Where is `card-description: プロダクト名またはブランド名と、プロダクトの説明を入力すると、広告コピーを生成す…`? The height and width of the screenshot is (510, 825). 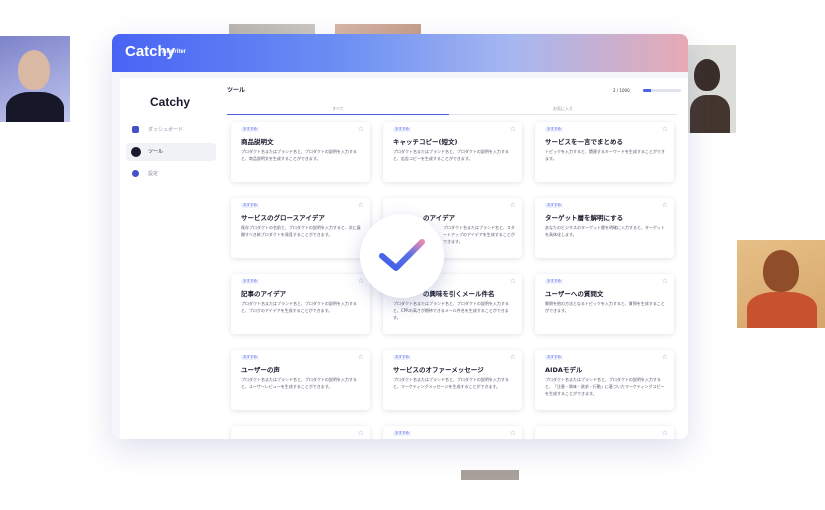 card-description: プロダクト名またはブランド名と、プロダクトの説明を入力すると、広告コピーを生成す… is located at coordinates (451, 155).